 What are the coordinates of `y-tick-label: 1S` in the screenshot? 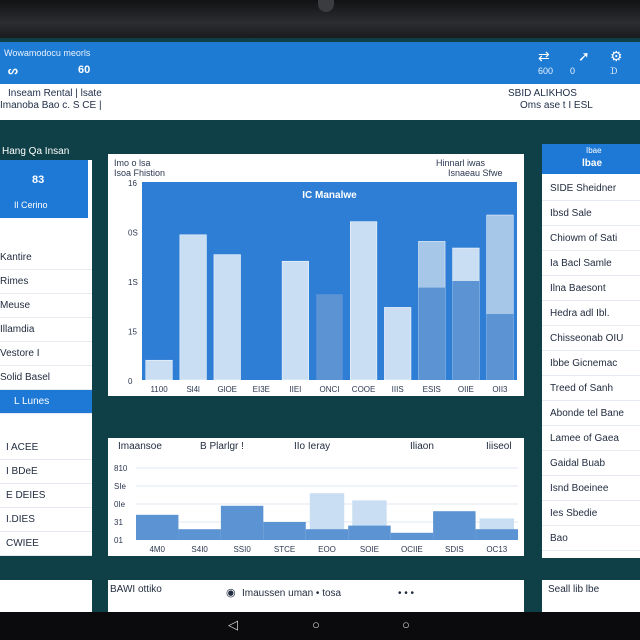 It's located at (133, 282).